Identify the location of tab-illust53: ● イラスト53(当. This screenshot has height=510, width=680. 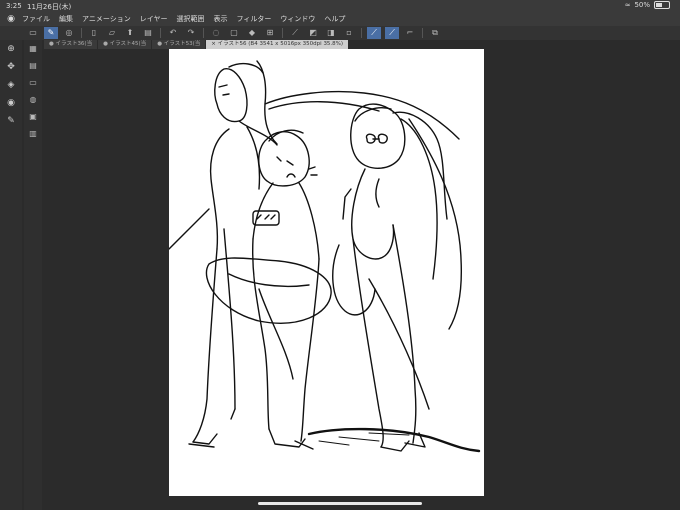
(179, 44).